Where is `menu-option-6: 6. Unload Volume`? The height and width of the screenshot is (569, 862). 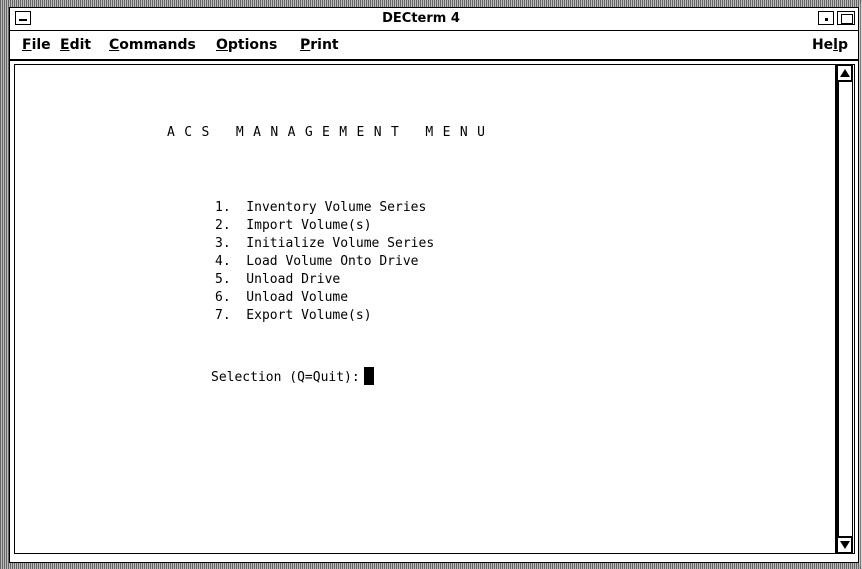 menu-option-6: 6. Unload Volume is located at coordinates (282, 297).